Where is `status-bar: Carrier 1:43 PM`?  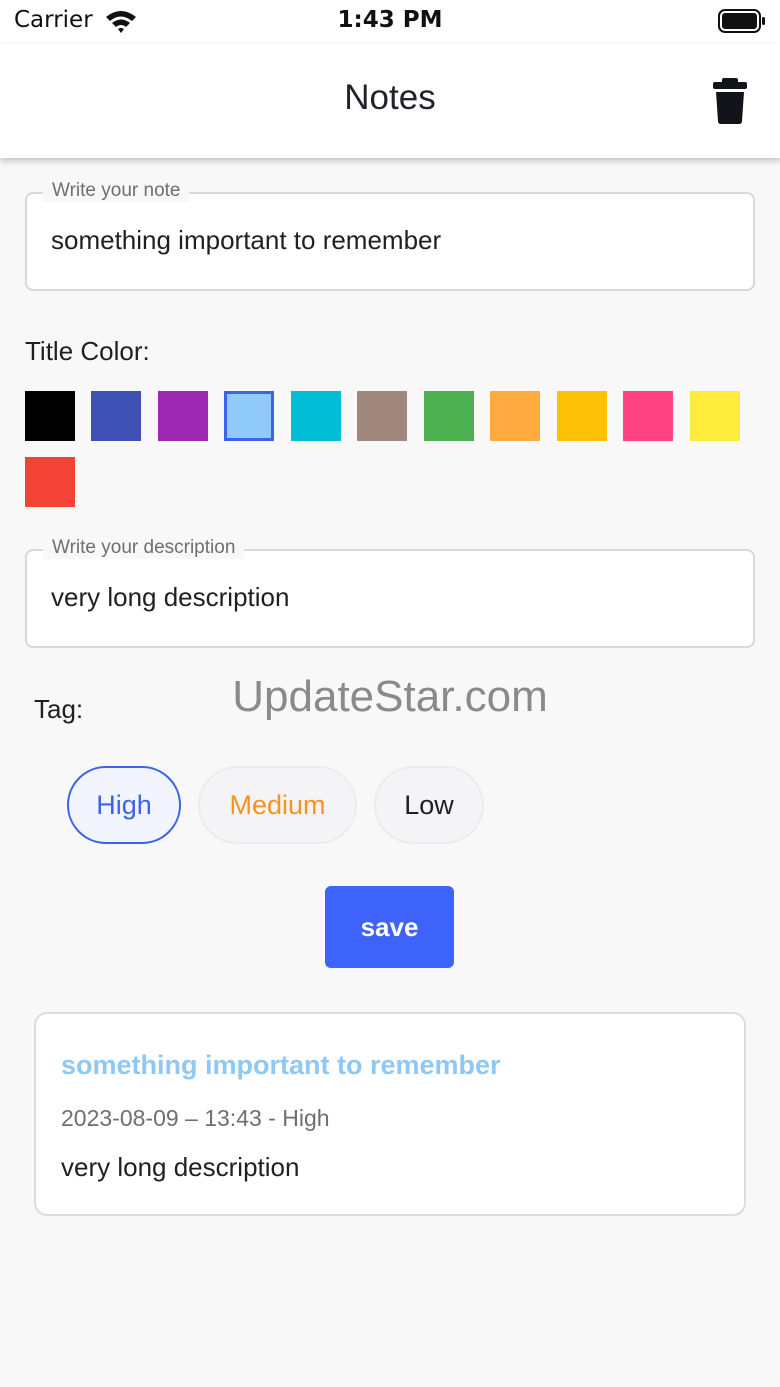
status-bar: Carrier 1:43 PM is located at coordinates (390, 22).